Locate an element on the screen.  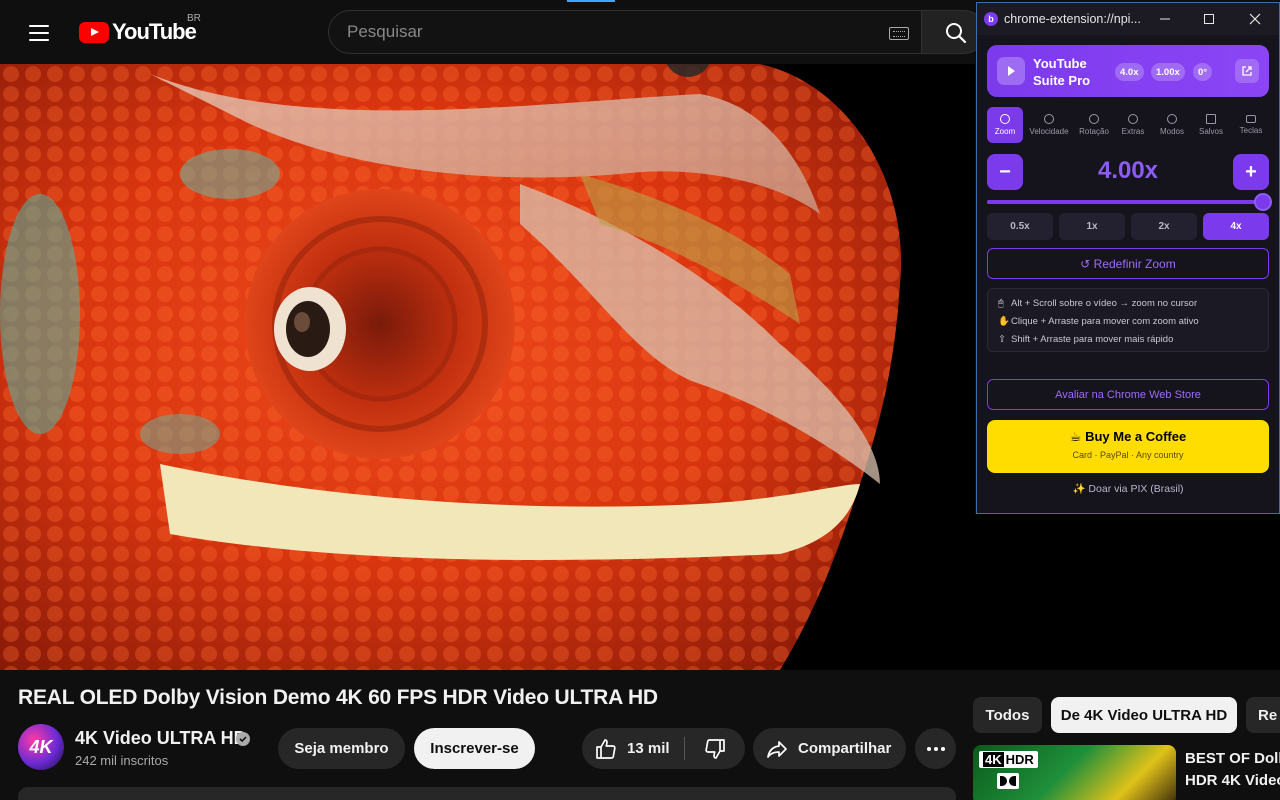
speedometer-icon is located at coordinates (1049, 119).